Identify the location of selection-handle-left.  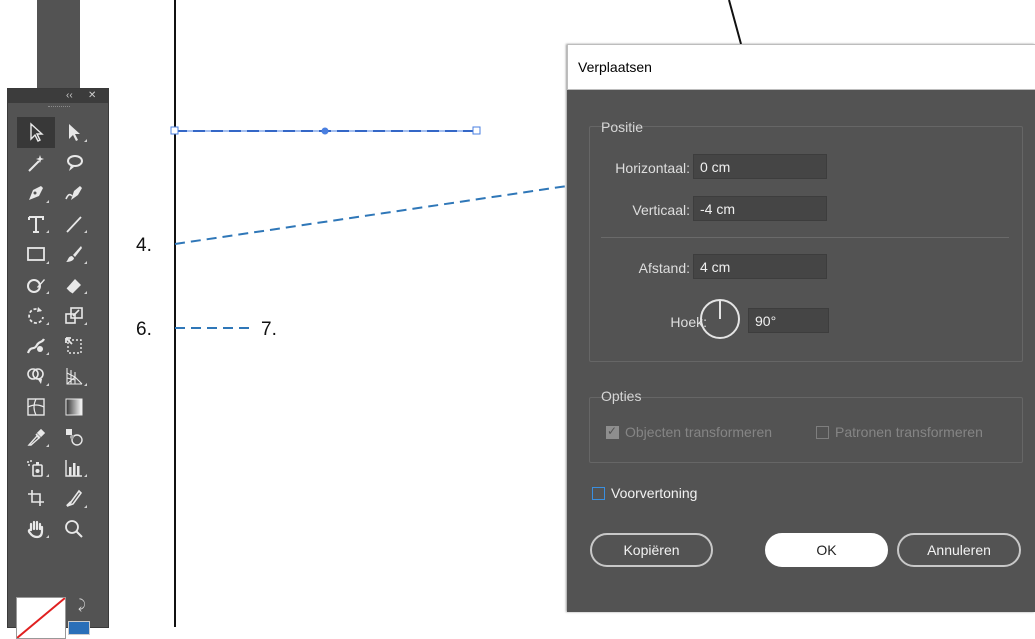
(174, 130).